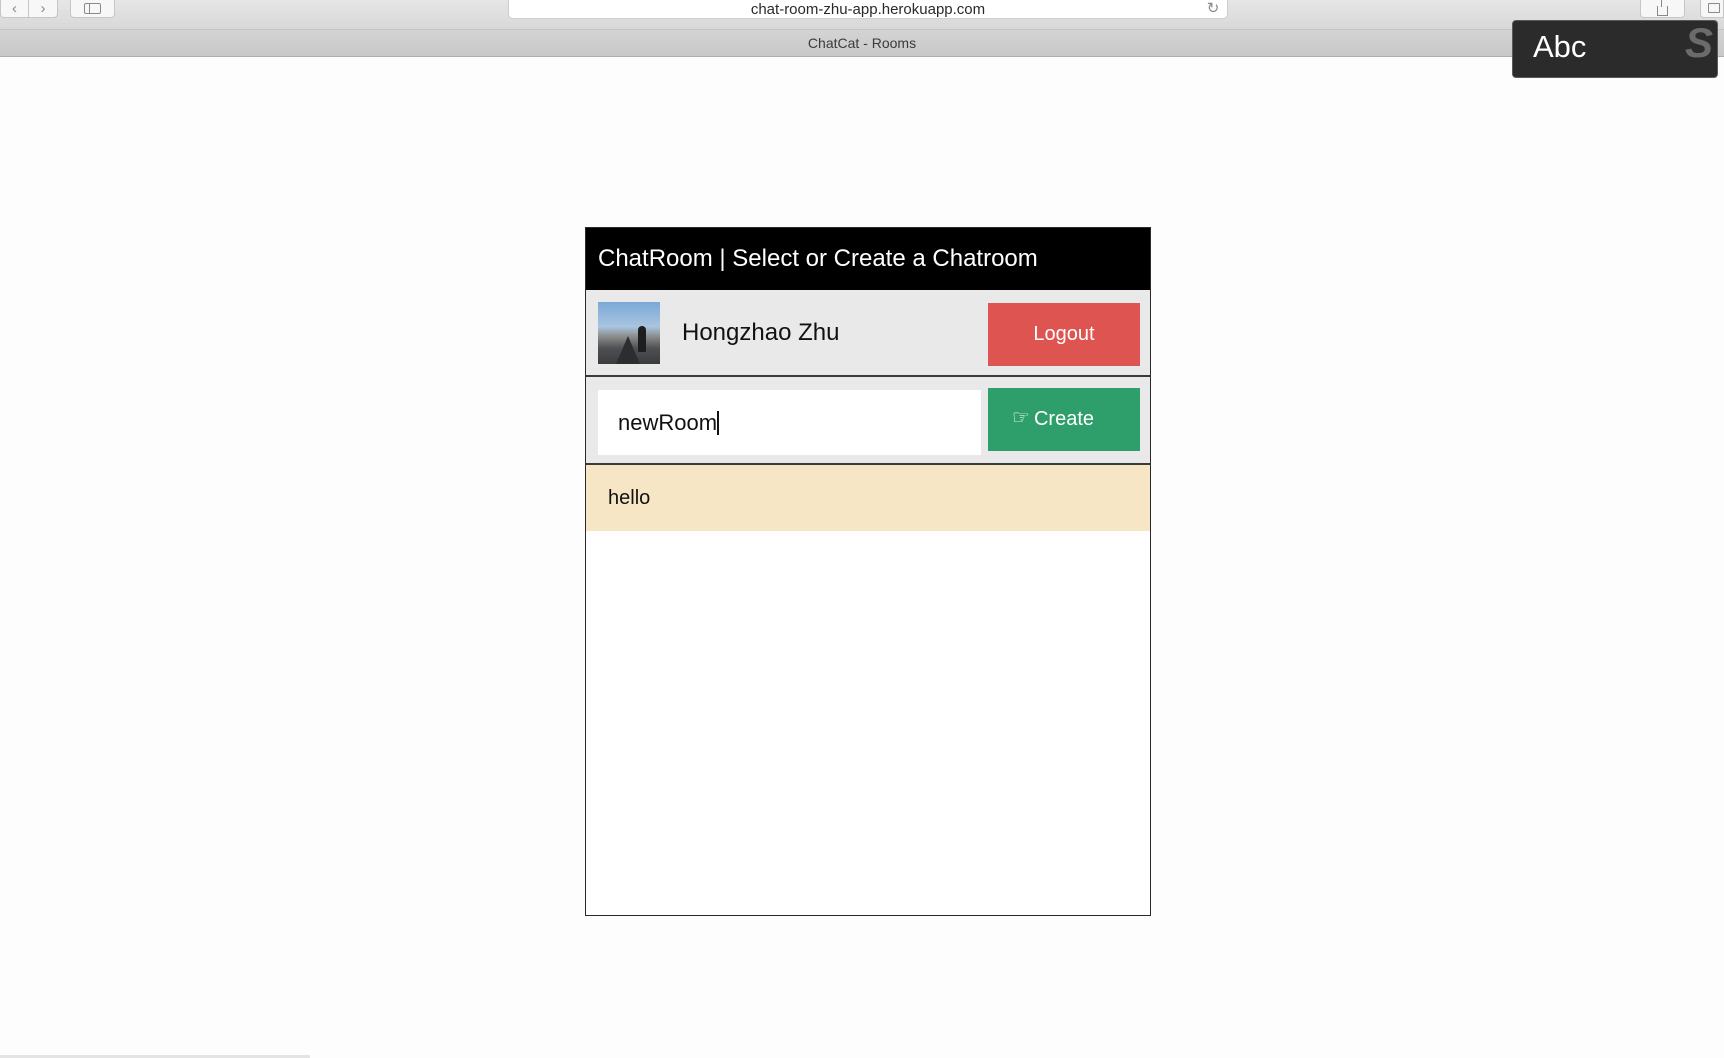  Describe the element at coordinates (818, 258) in the screenshot. I see `page-title: ChatRoom | Select or Create a Chatroom` at that location.